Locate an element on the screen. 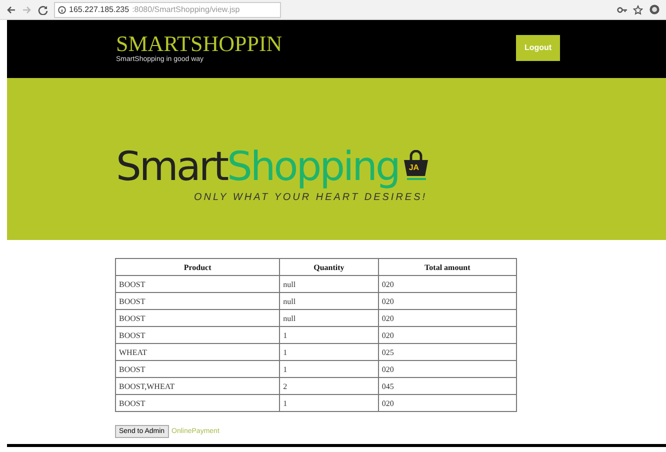  table-cell: WHEAT is located at coordinates (198, 352).